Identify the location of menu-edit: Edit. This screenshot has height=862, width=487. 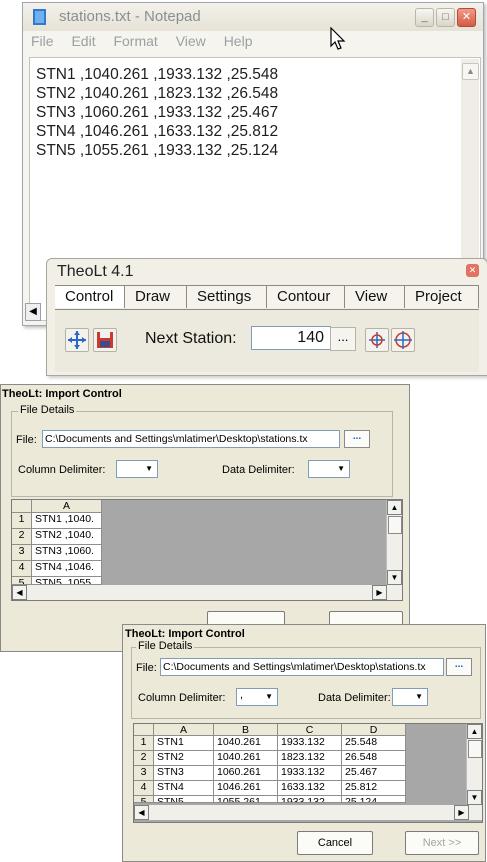
(83, 41).